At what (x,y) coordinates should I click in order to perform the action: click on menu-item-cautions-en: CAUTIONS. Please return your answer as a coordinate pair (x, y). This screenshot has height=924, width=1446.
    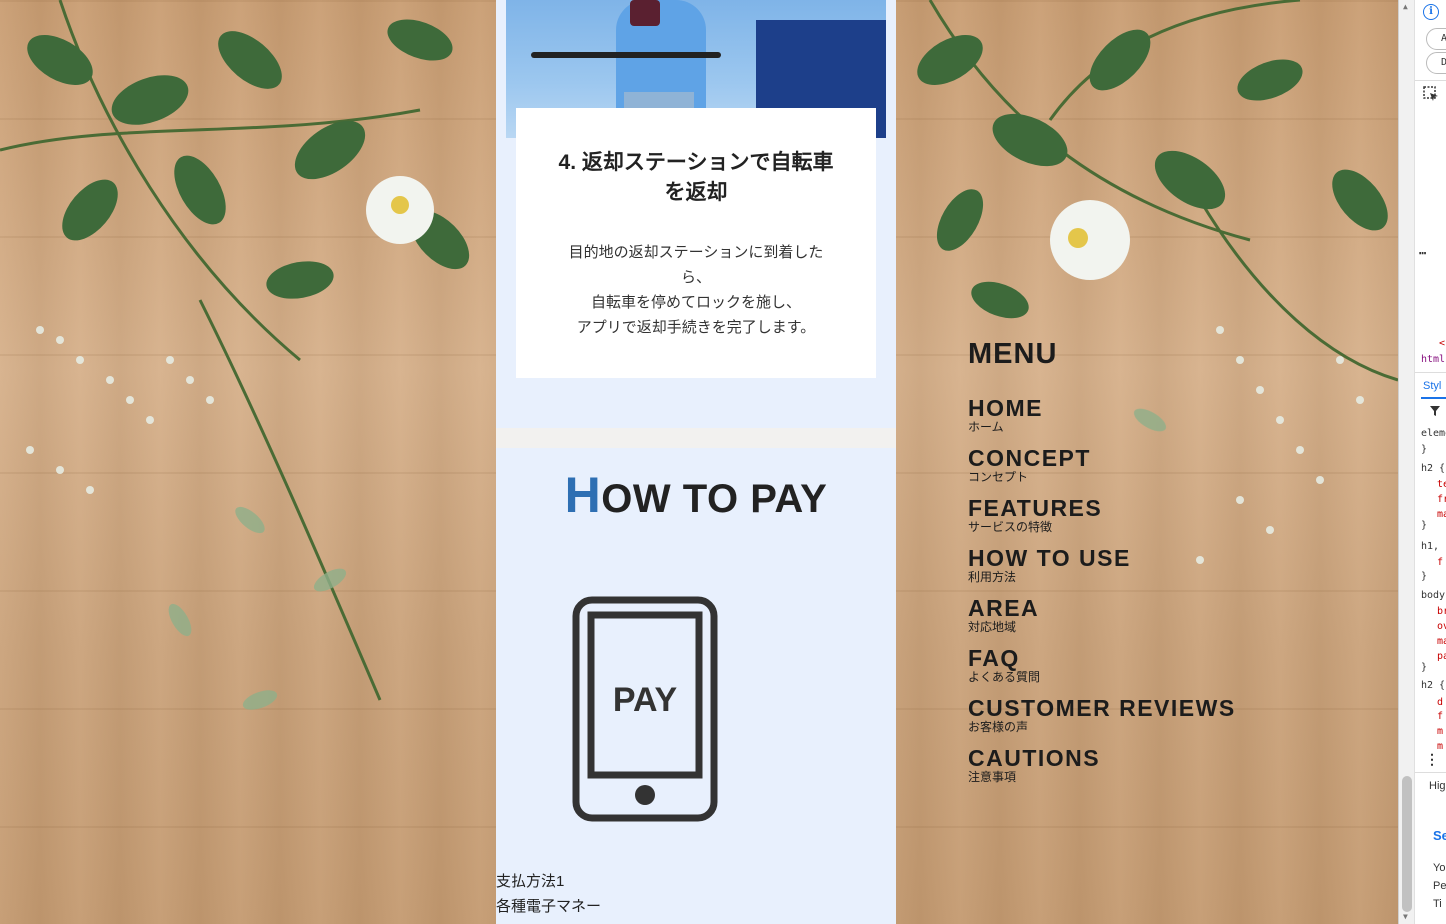
    Looking at the image, I should click on (1034, 758).